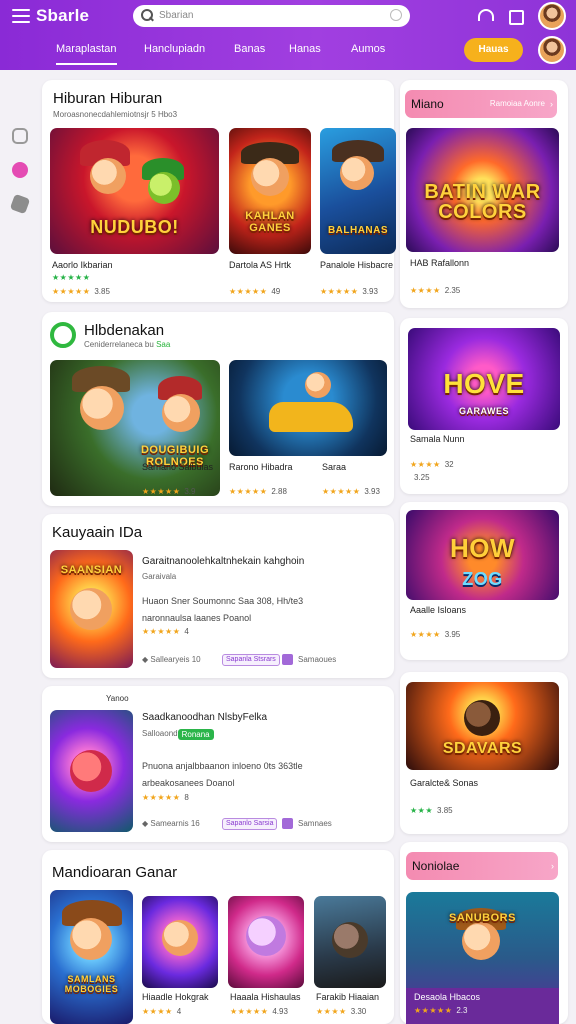 The width and height of the screenshot is (576, 1024). Describe the element at coordinates (127, 344) in the screenshot. I see `section-subtitle: Ceniderrelaneca bu Saa` at that location.